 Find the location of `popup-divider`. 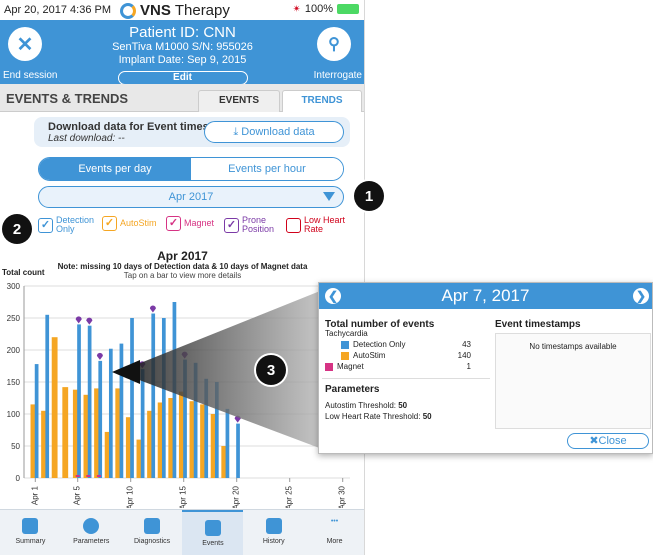

popup-divider is located at coordinates (406, 378).